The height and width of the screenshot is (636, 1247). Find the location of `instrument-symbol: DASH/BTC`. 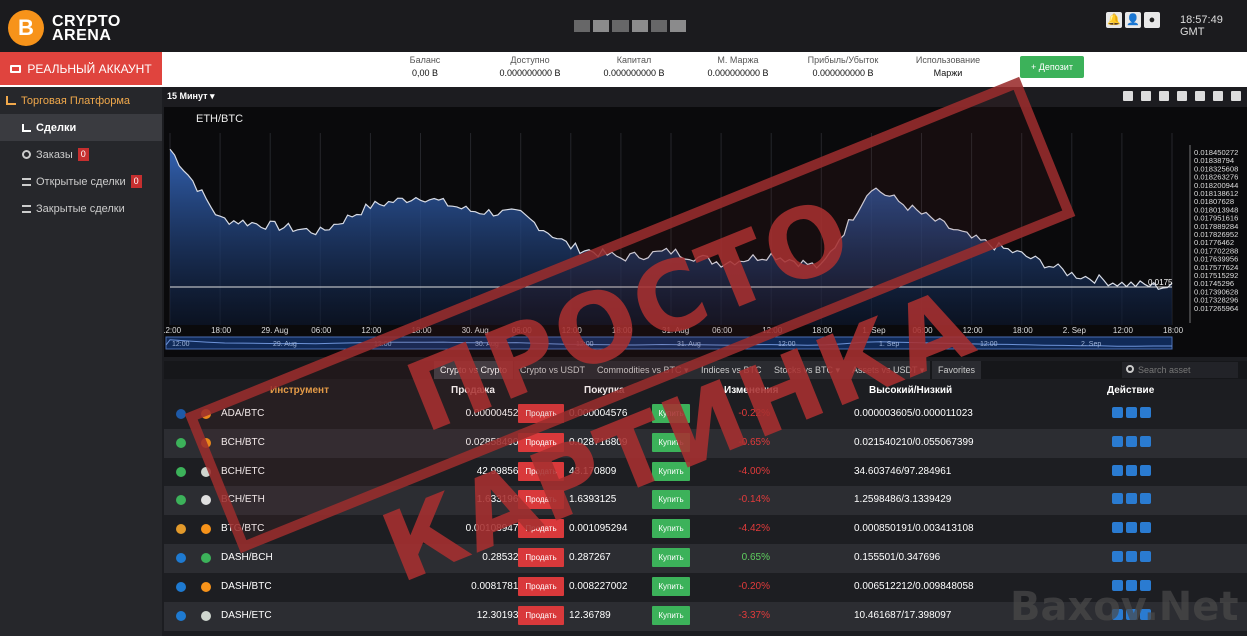

instrument-symbol: DASH/BTC is located at coordinates (246, 586).